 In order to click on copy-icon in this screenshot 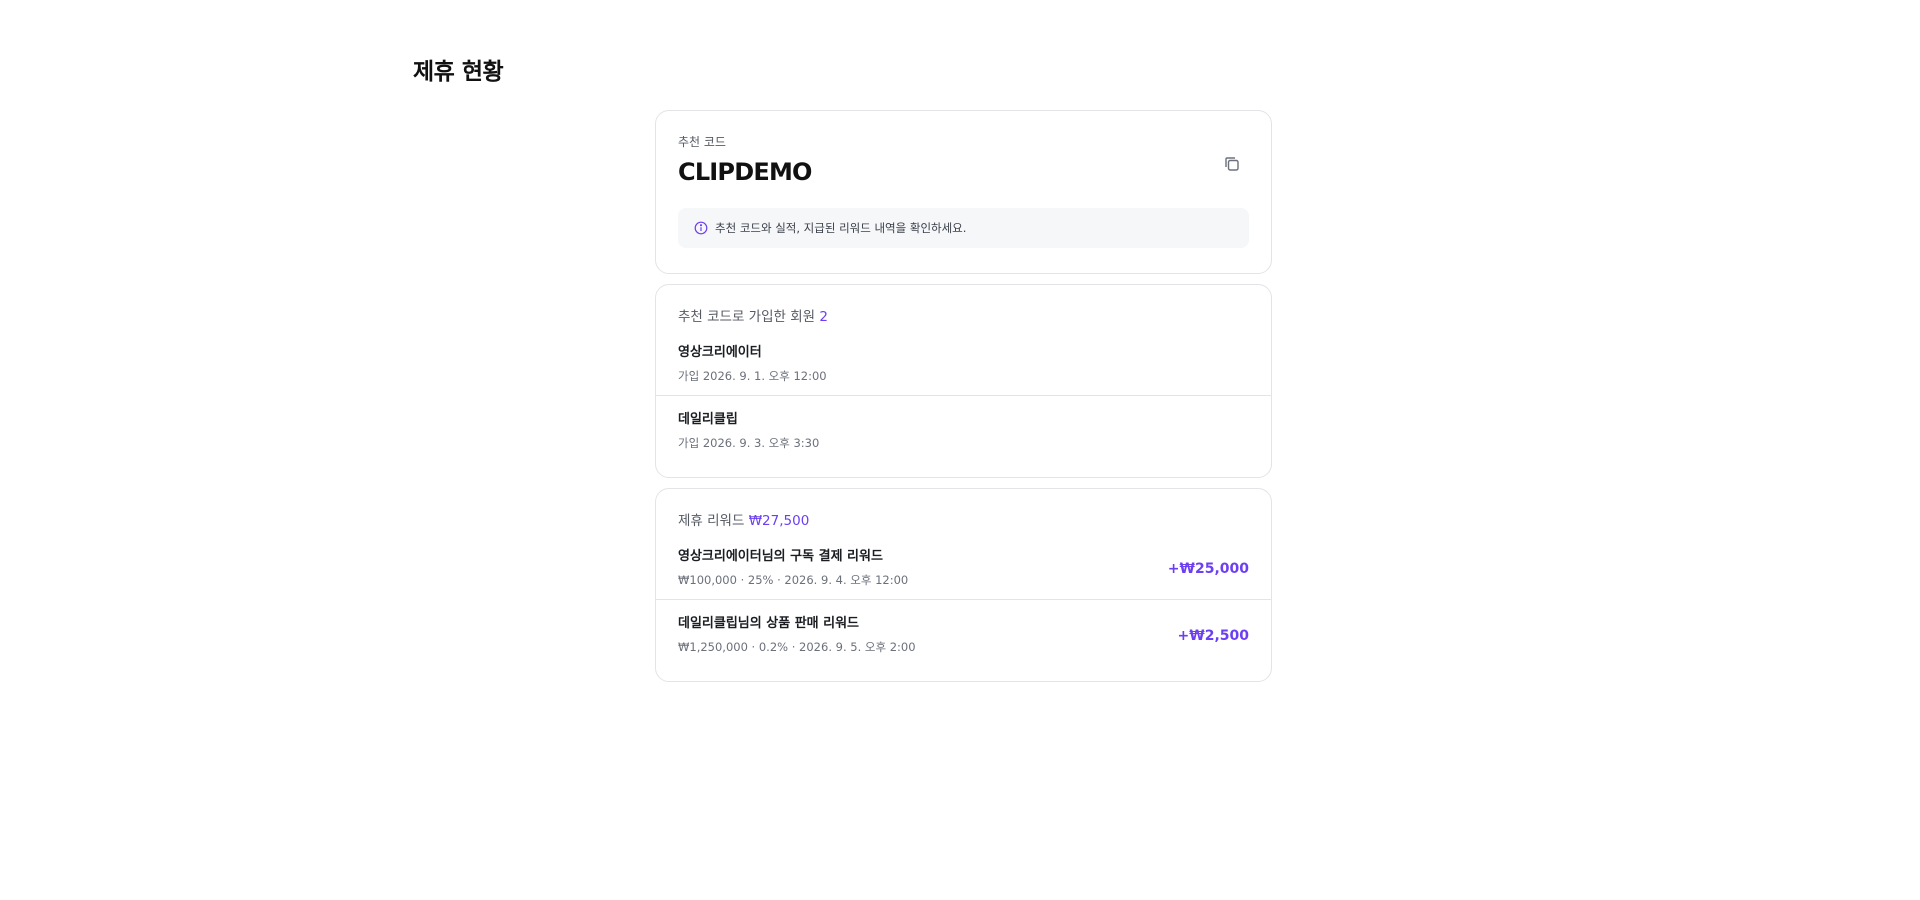, I will do `click(1232, 164)`.